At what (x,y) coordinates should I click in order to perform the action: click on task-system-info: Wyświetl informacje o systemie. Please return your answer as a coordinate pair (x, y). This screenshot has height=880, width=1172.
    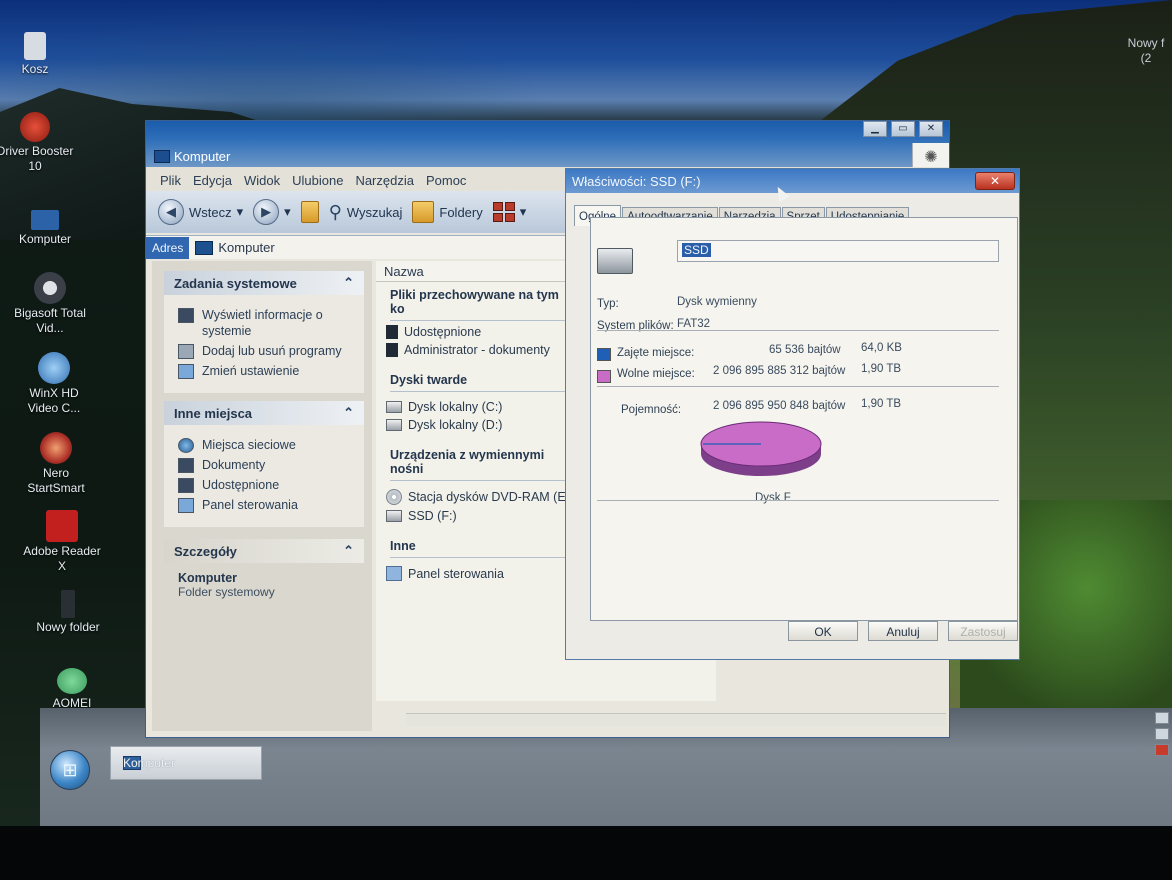
    Looking at the image, I should click on (268, 323).